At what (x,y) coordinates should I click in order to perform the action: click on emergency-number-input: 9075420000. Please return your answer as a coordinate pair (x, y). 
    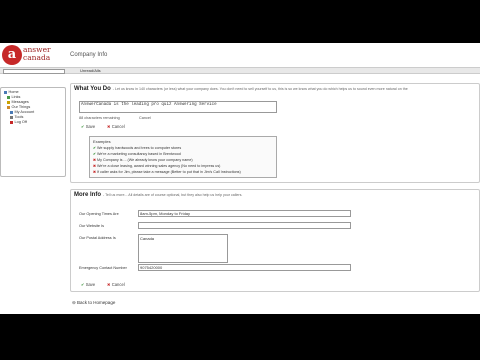
    Looking at the image, I should click on (244, 267).